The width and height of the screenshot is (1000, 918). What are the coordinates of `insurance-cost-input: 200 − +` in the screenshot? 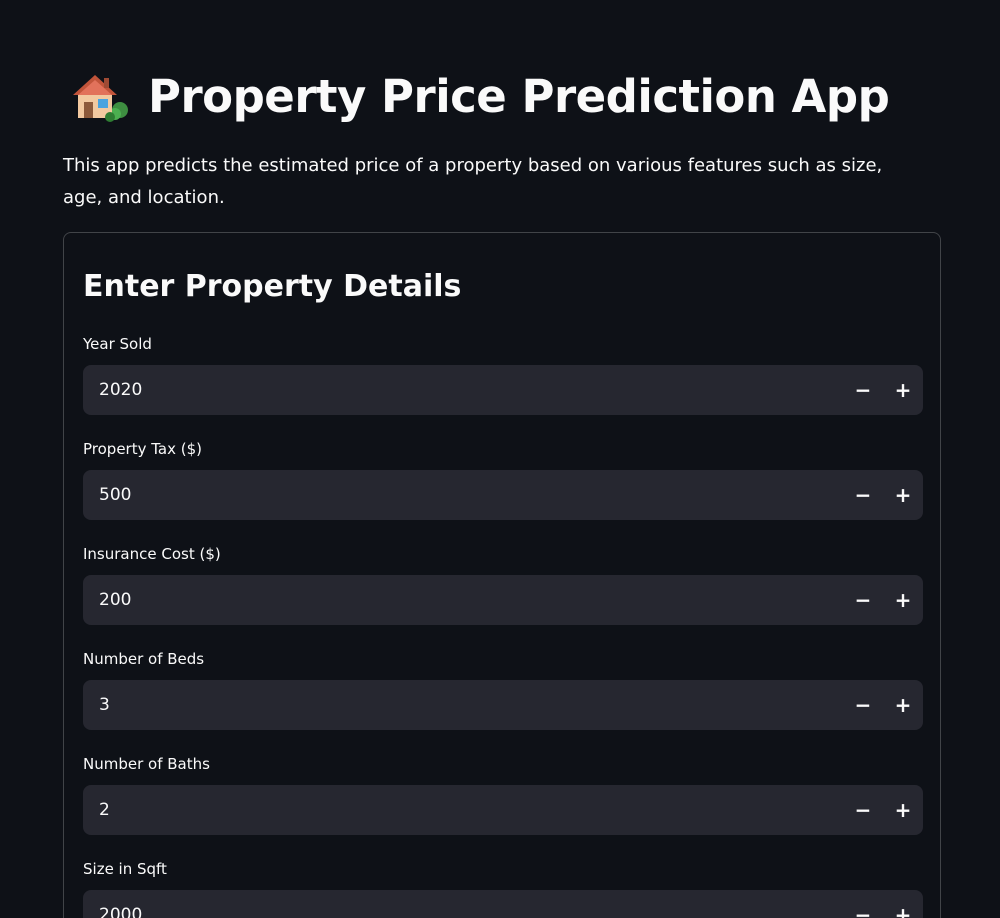 It's located at (503, 600).